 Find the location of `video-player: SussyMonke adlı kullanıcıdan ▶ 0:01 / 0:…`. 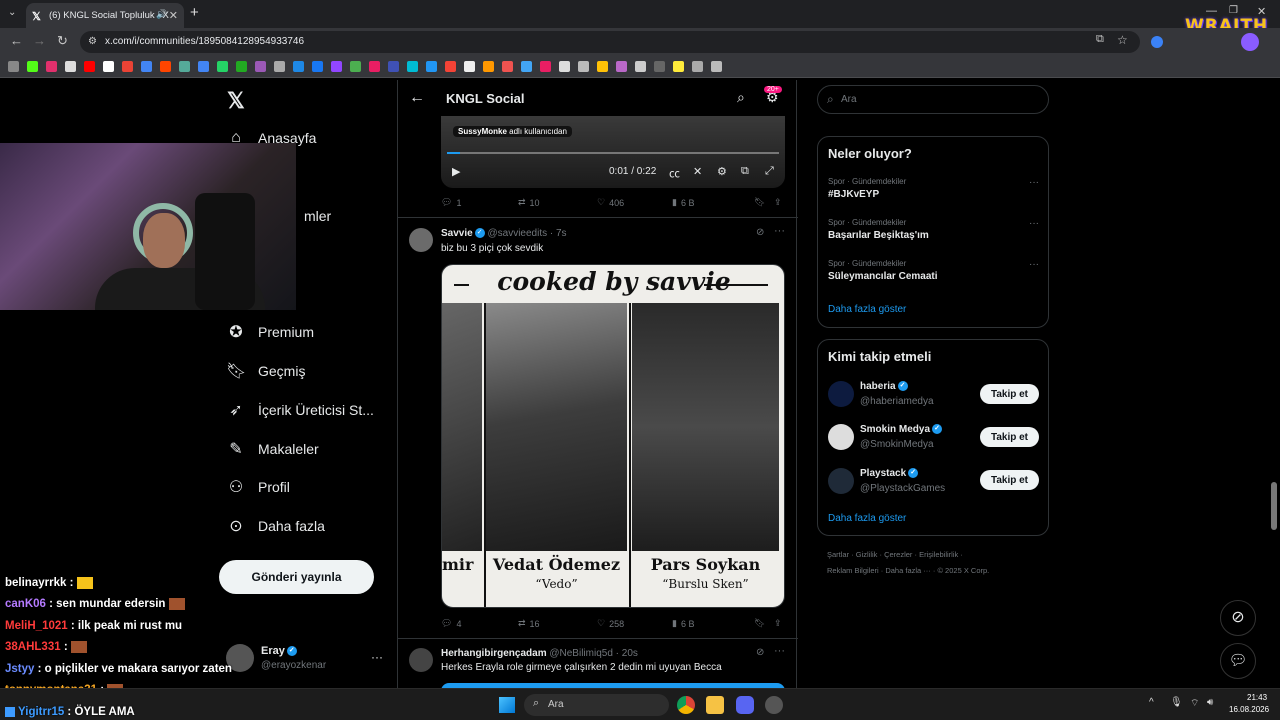

video-player: SussyMonke adlı kullanıcıdan ▶ 0:01 / 0:… is located at coordinates (613, 152).